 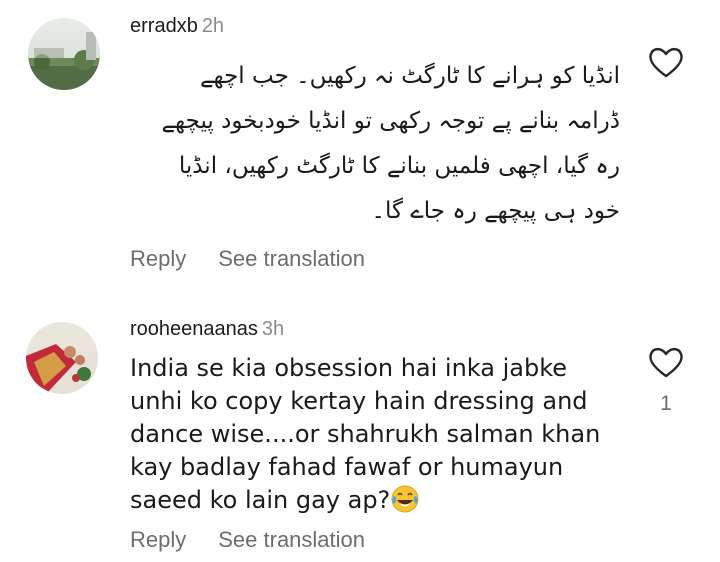 What do you see at coordinates (213, 26) in the screenshot?
I see `comment-time: 2h` at bounding box center [213, 26].